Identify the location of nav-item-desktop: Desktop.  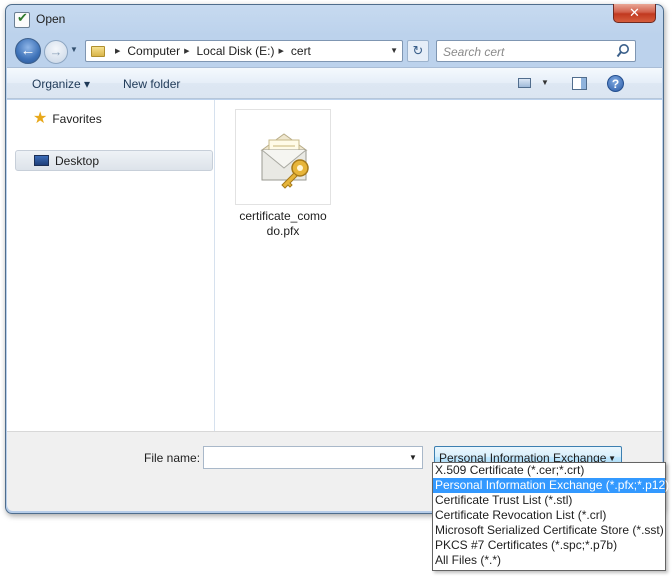
(114, 160).